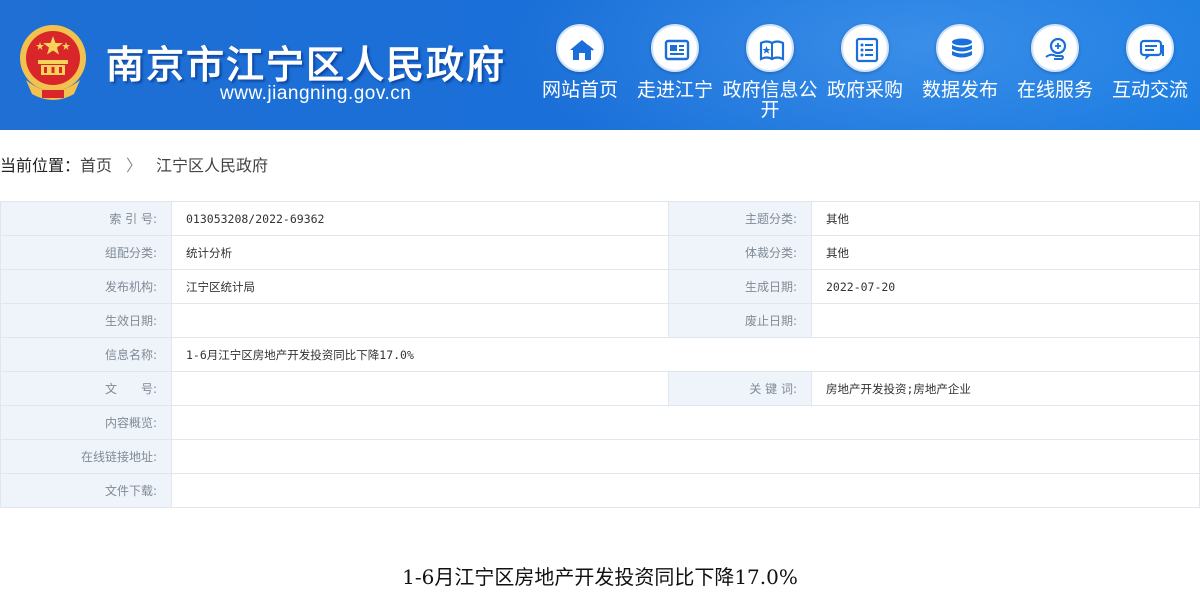 The width and height of the screenshot is (1200, 614). Describe the element at coordinates (740, 218) in the screenshot. I see `topic-category-label: 主题分类:` at that location.